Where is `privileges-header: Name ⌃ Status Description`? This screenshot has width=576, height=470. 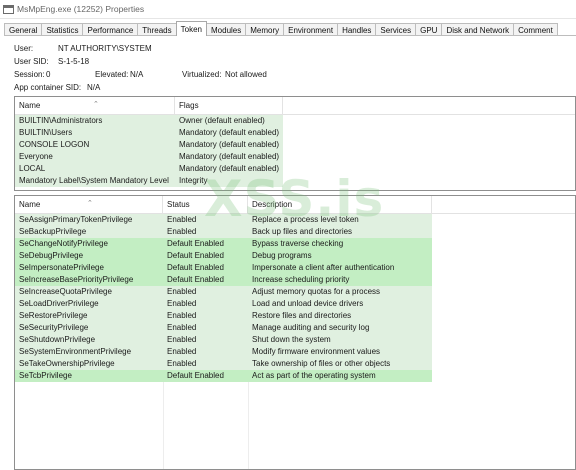
privileges-header: Name ⌃ Status Description is located at coordinates (295, 205).